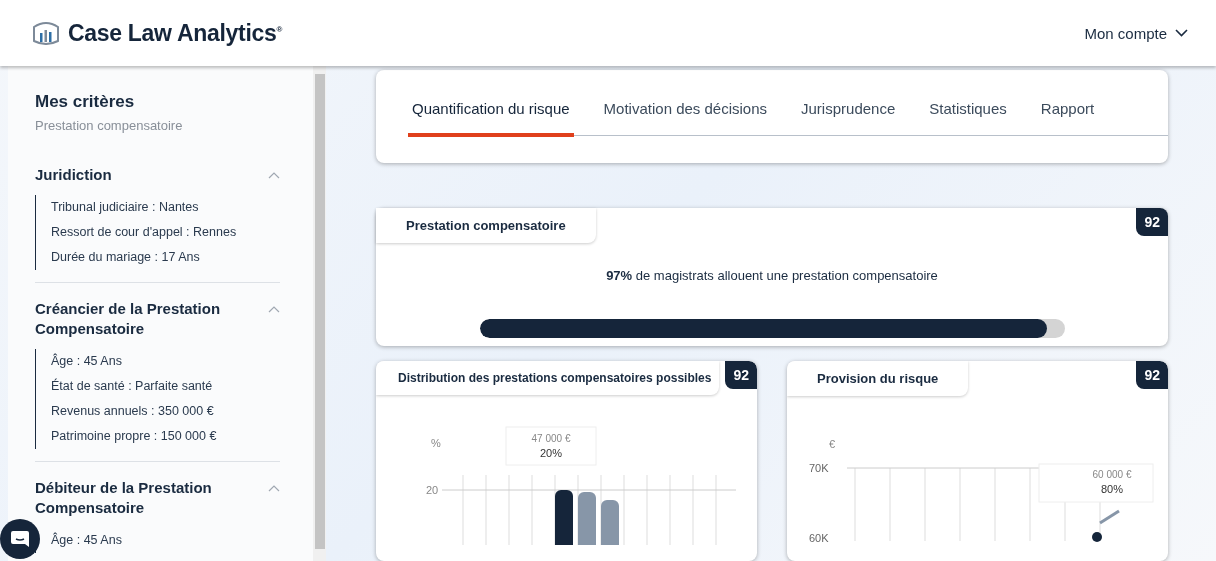  I want to click on card-title: Distribution des prestations compensatoires possibles, so click(548, 378).